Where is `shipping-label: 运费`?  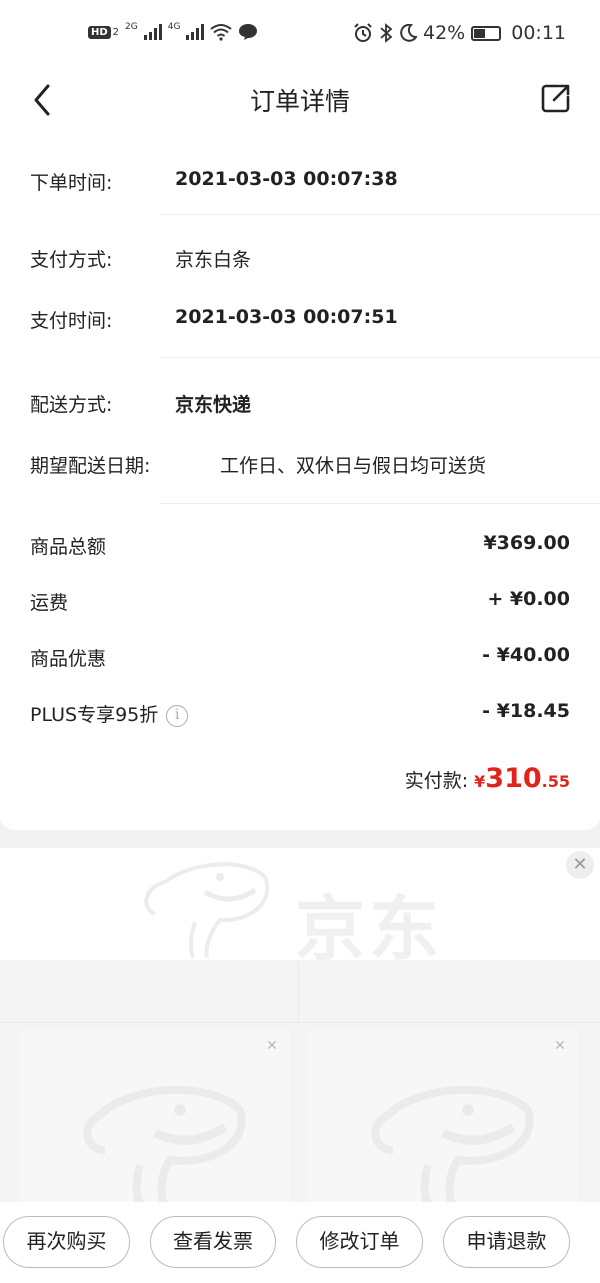 shipping-label: 运费 is located at coordinates (49, 603).